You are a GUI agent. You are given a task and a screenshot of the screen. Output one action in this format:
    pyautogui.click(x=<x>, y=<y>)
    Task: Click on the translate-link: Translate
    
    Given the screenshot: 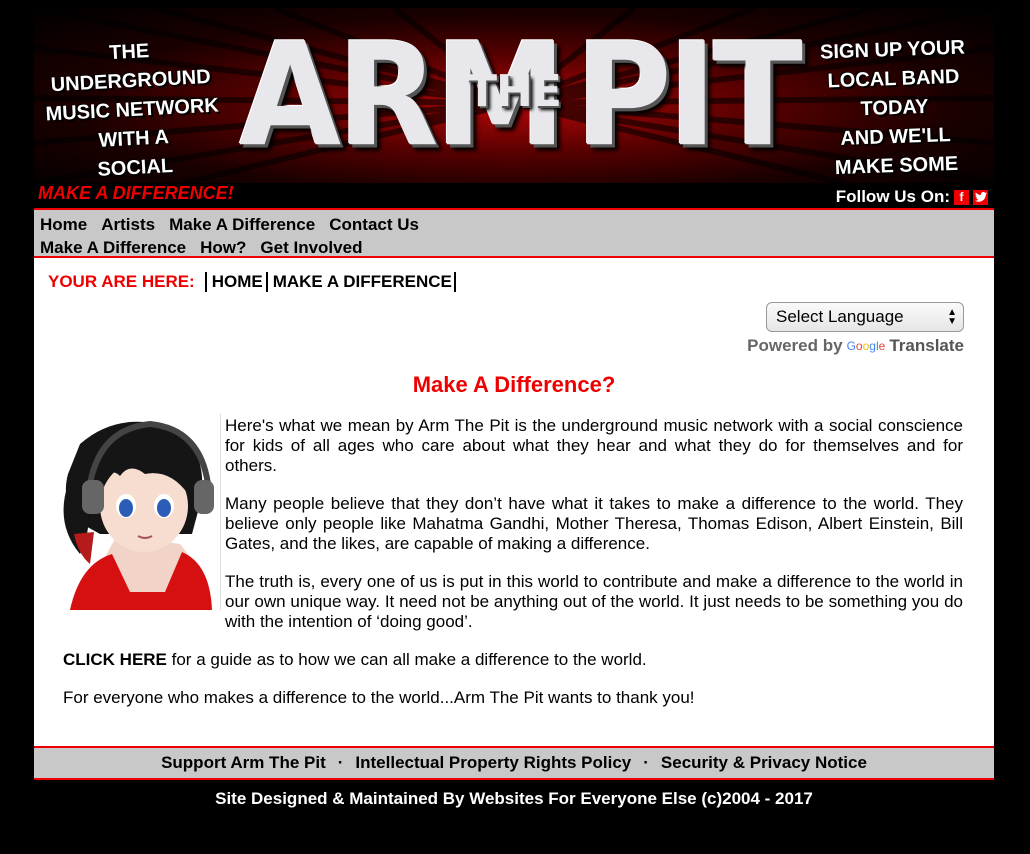 What is the action you would take?
    pyautogui.click(x=926, y=346)
    